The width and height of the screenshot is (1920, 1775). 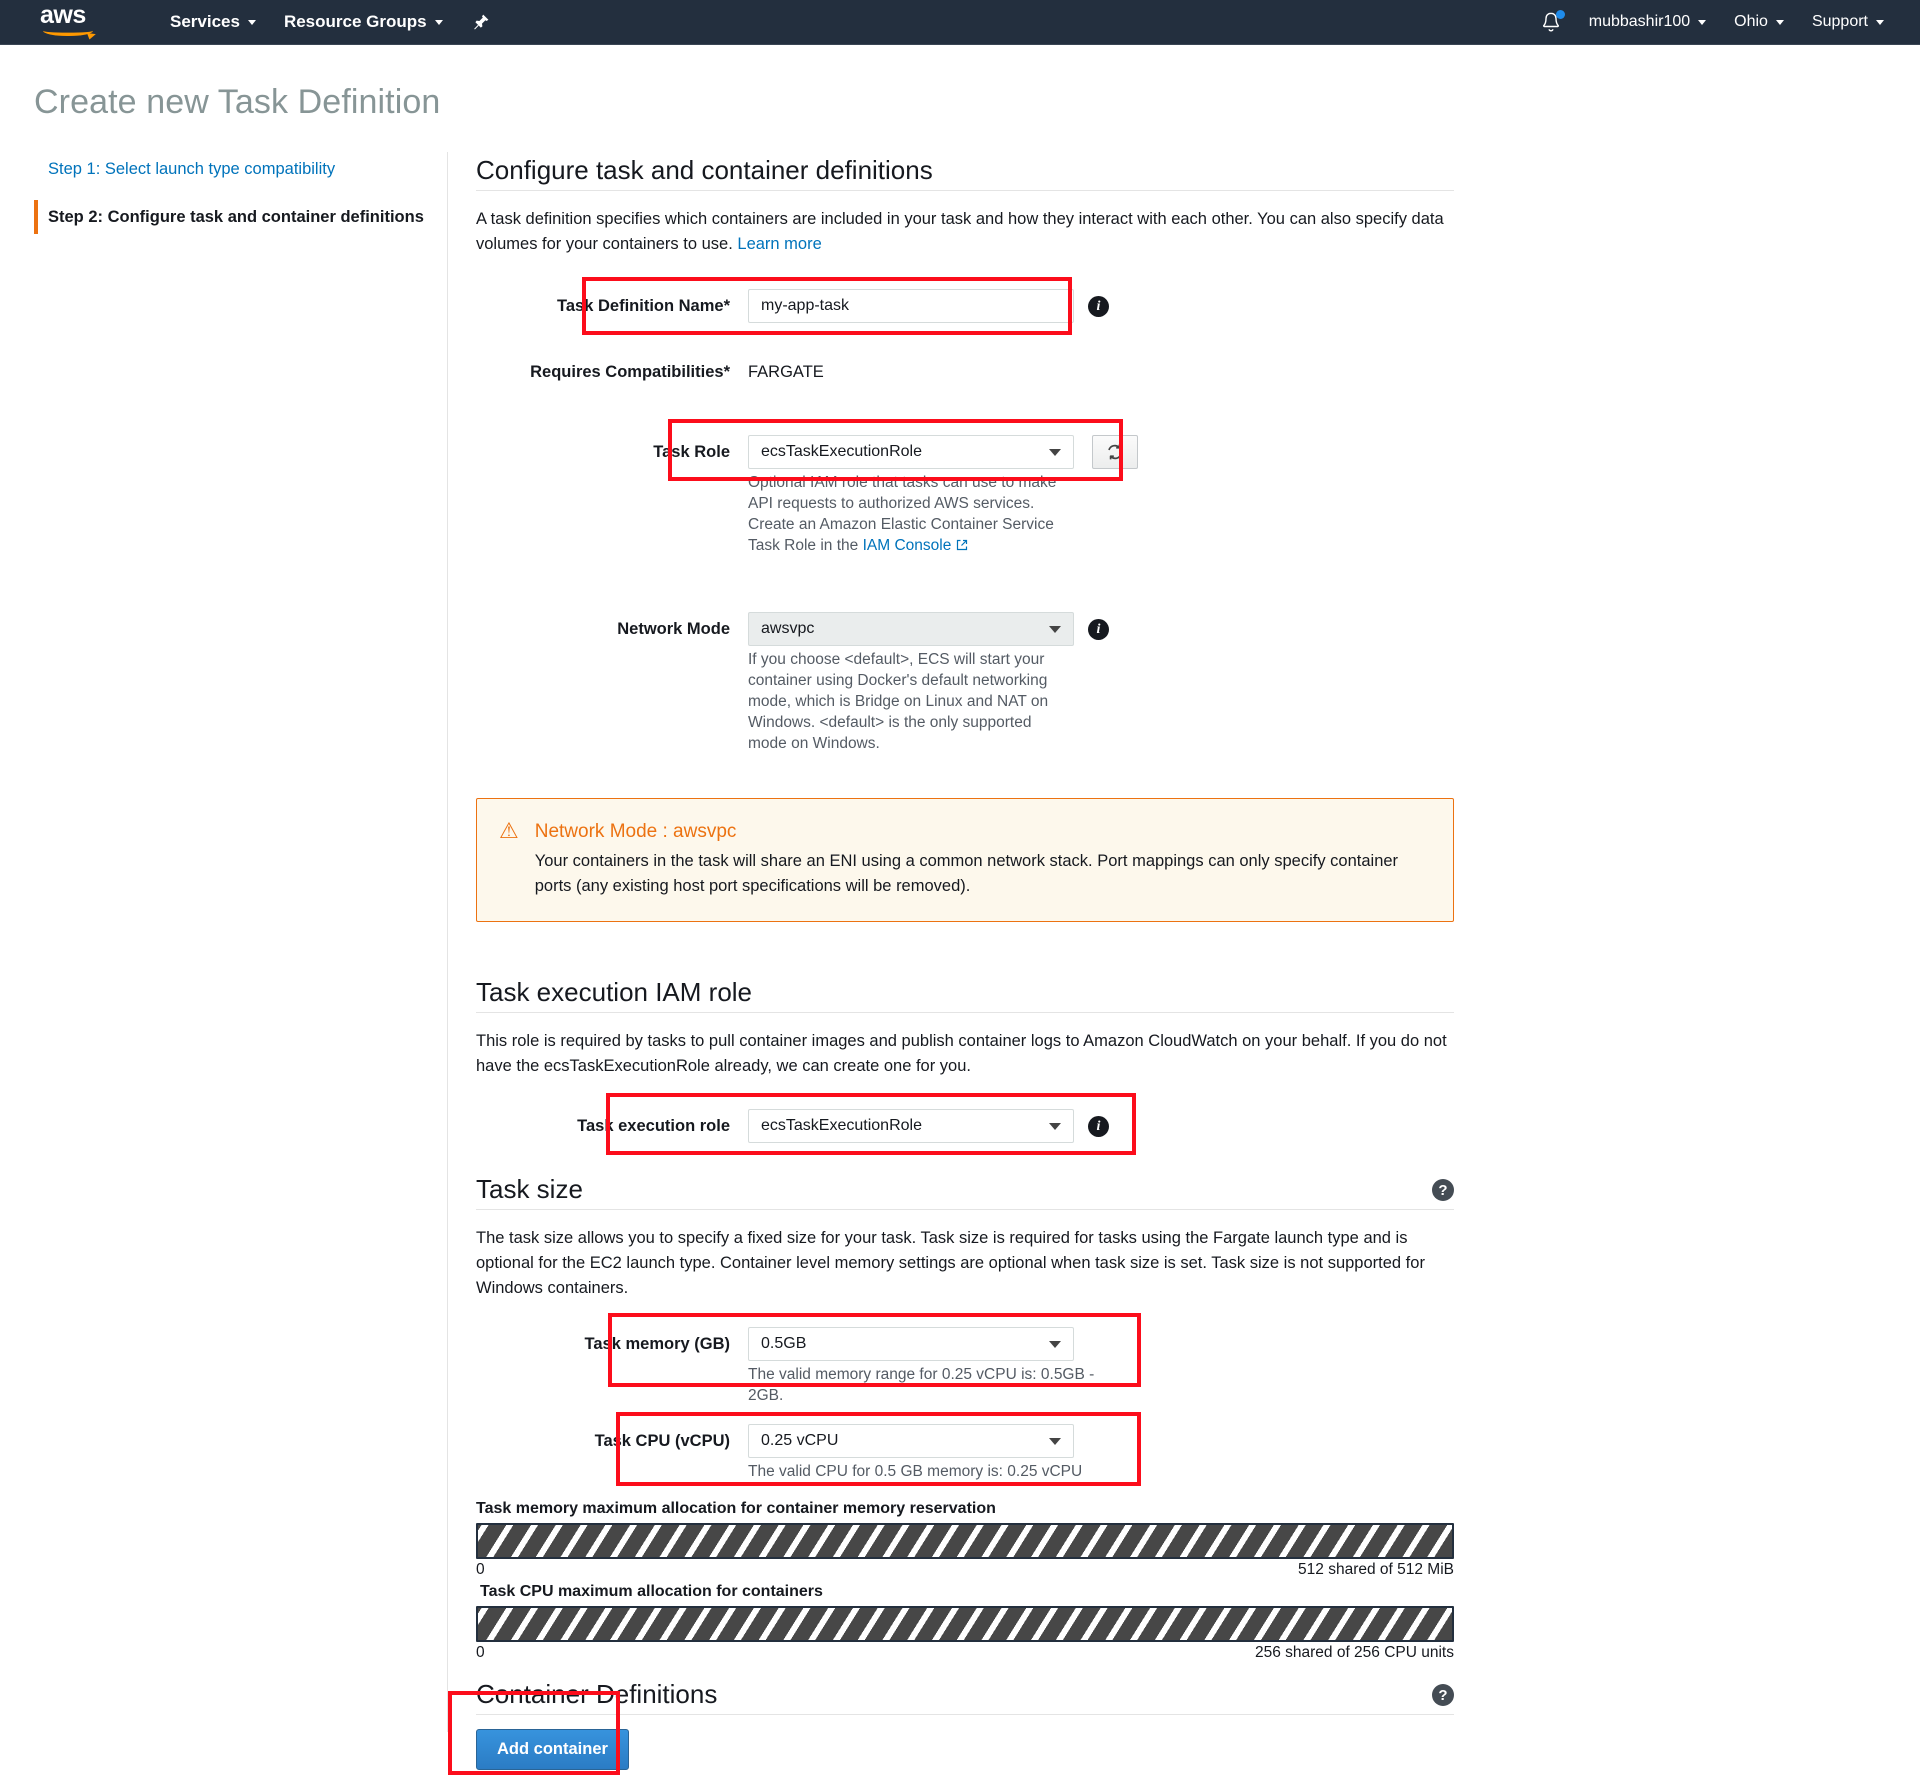 I want to click on nav-resource-groups: Resource Groups, so click(x=363, y=22).